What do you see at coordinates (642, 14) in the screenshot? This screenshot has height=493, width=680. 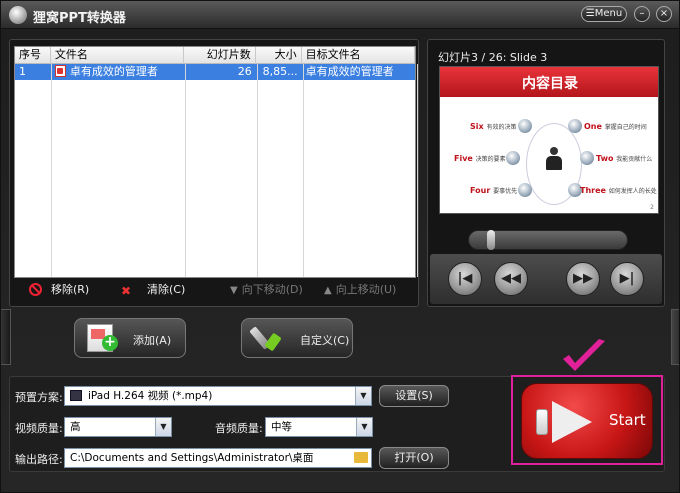 I see `minimize-button: –` at bounding box center [642, 14].